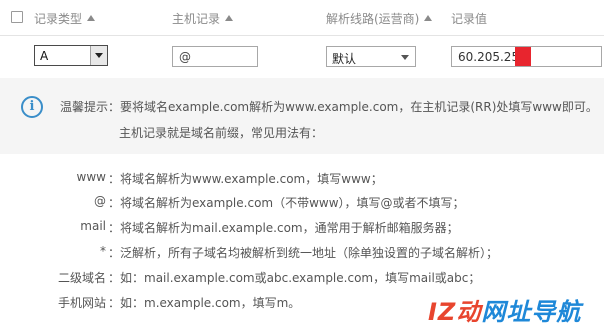 The width and height of the screenshot is (604, 329). I want to click on usage-label: mail, so click(93, 226).